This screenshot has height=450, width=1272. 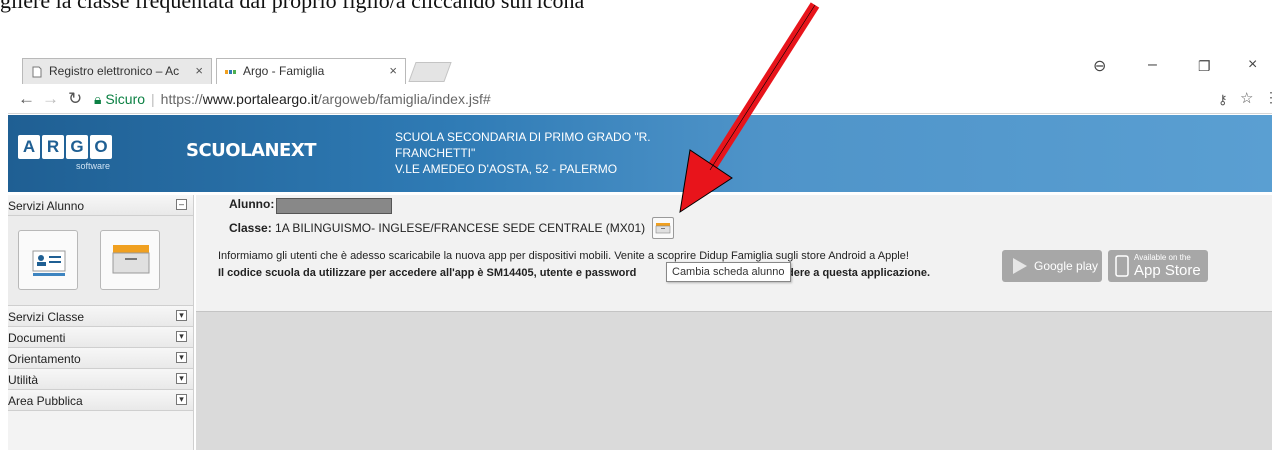 What do you see at coordinates (334, 206) in the screenshot?
I see `redacted-student-name` at bounding box center [334, 206].